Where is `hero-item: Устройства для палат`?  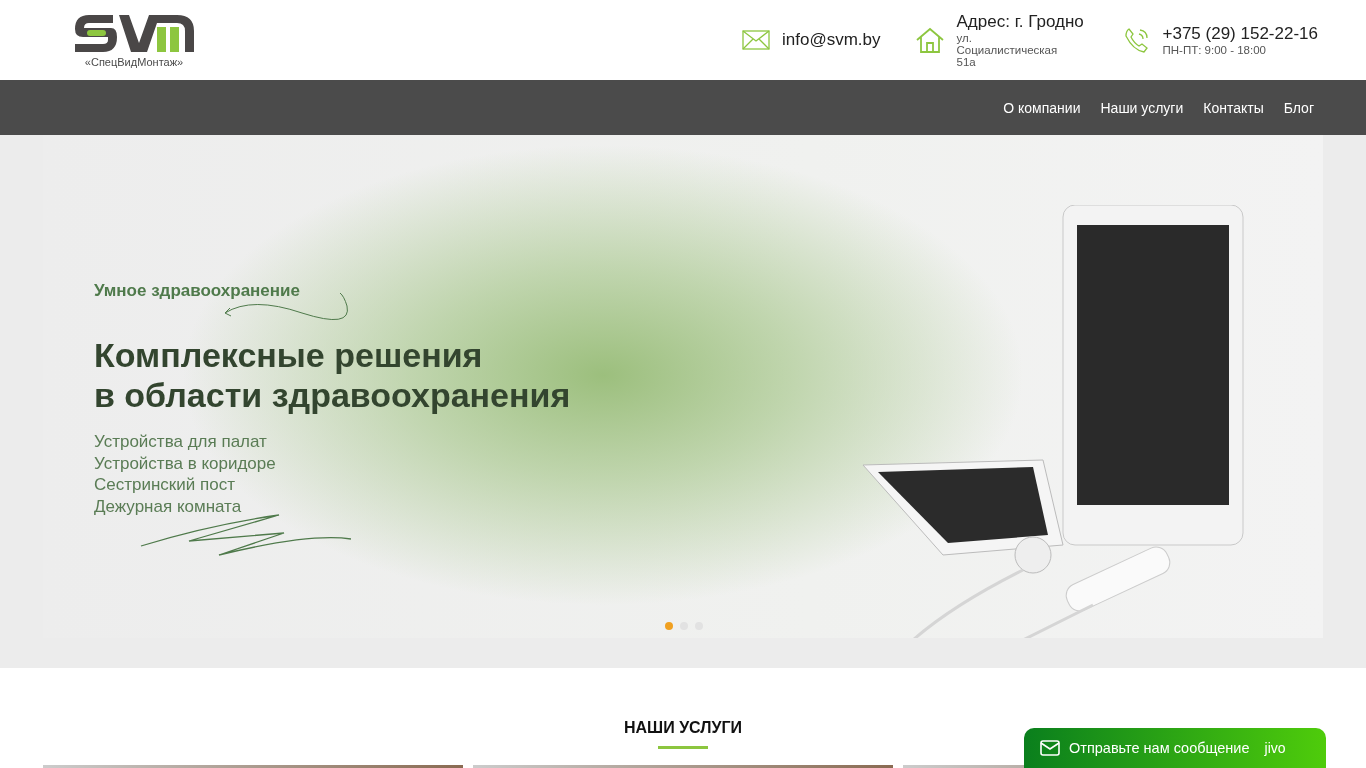
hero-item: Устройства для палат is located at coordinates (181, 442).